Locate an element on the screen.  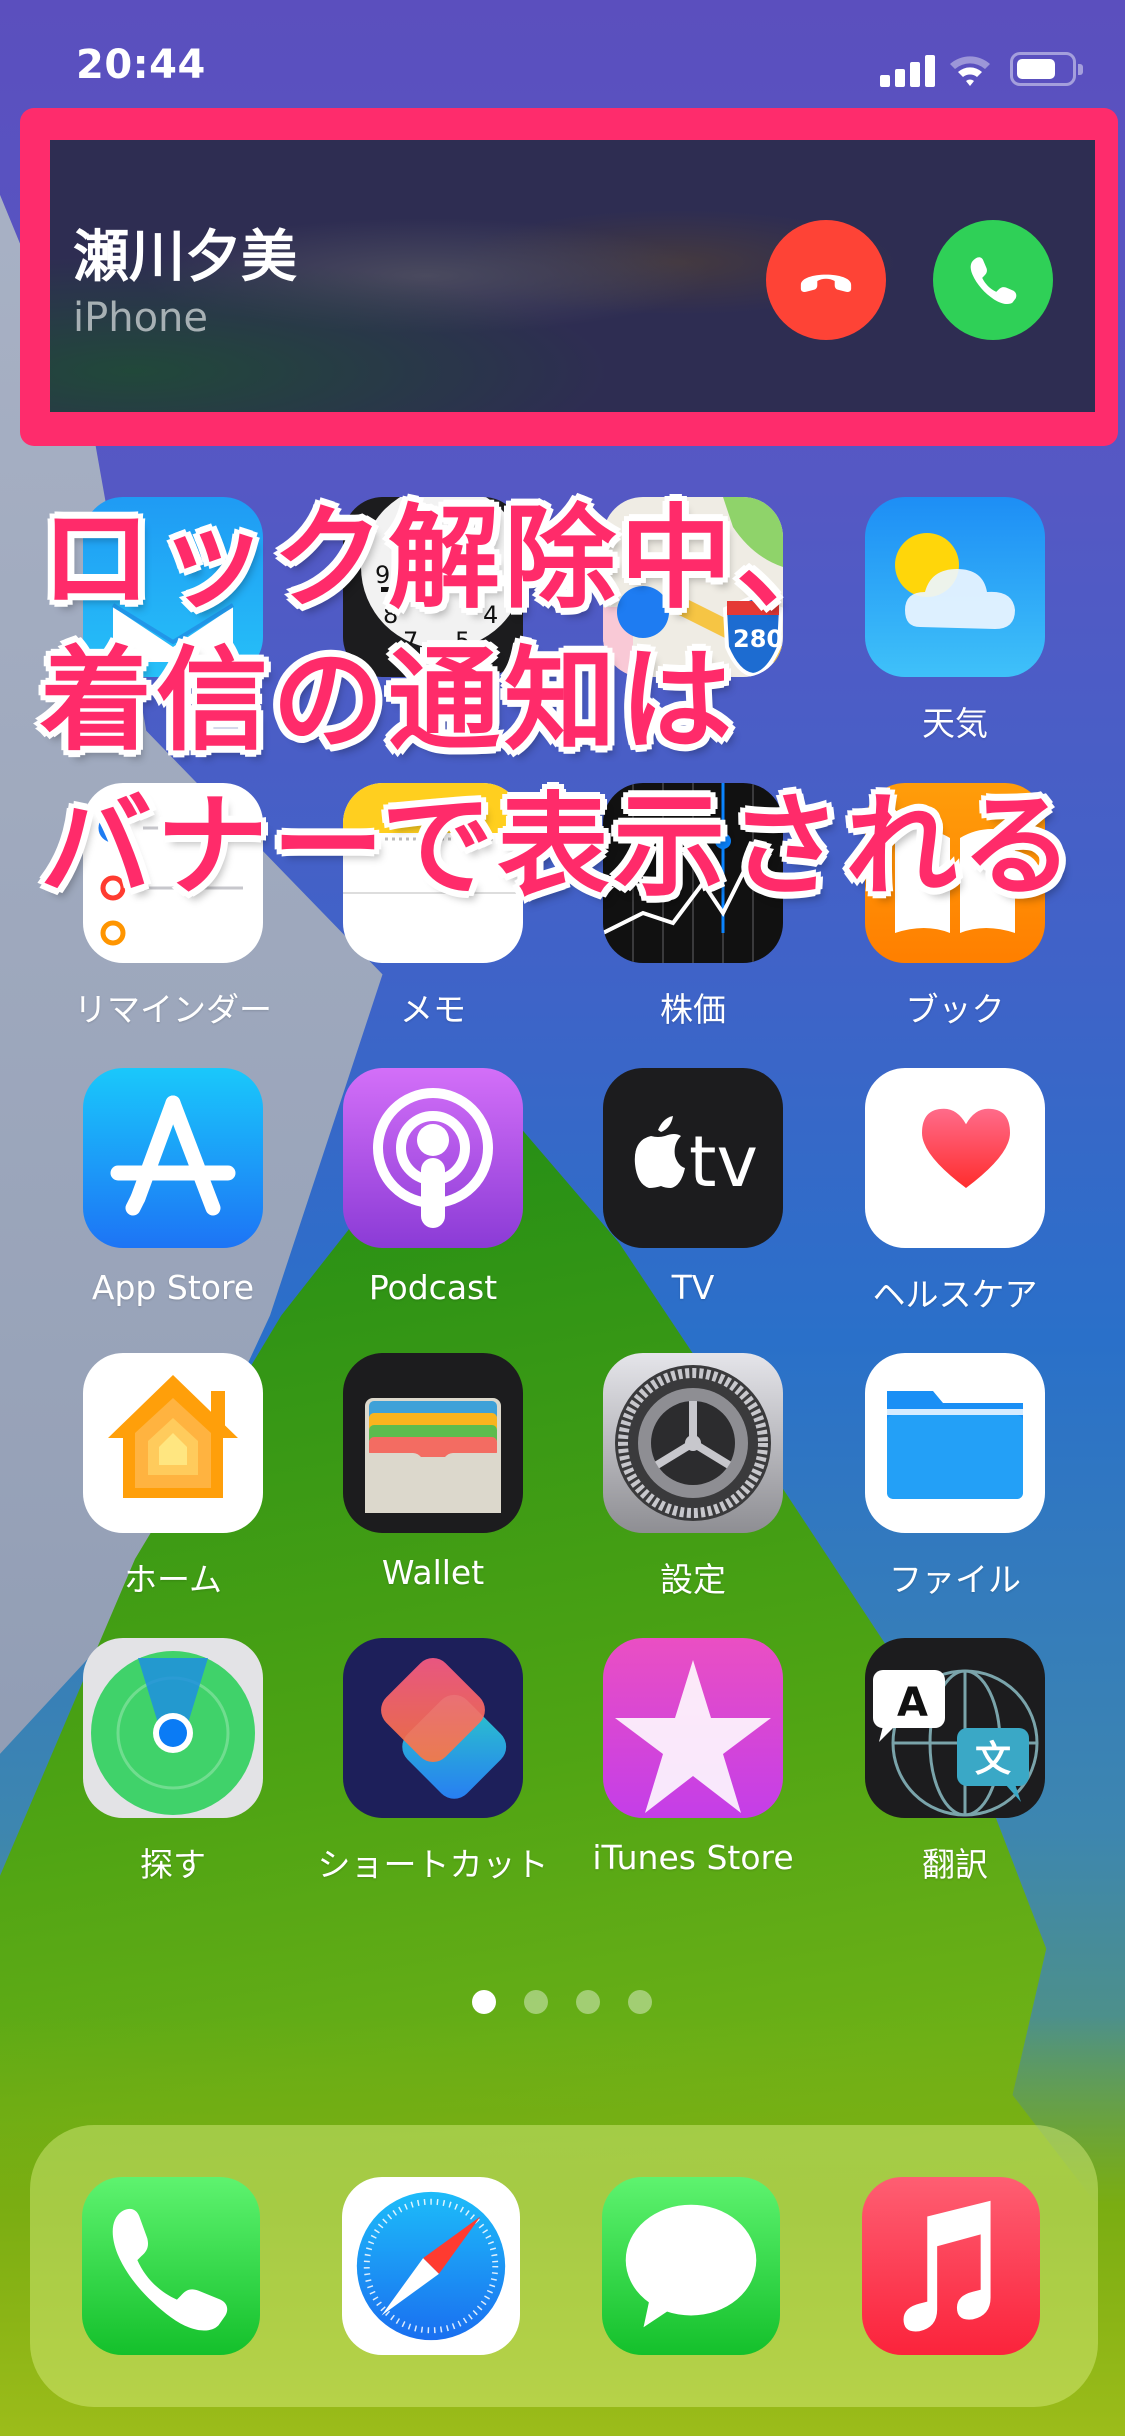
app-podcast: Podcast is located at coordinates (433, 1188).